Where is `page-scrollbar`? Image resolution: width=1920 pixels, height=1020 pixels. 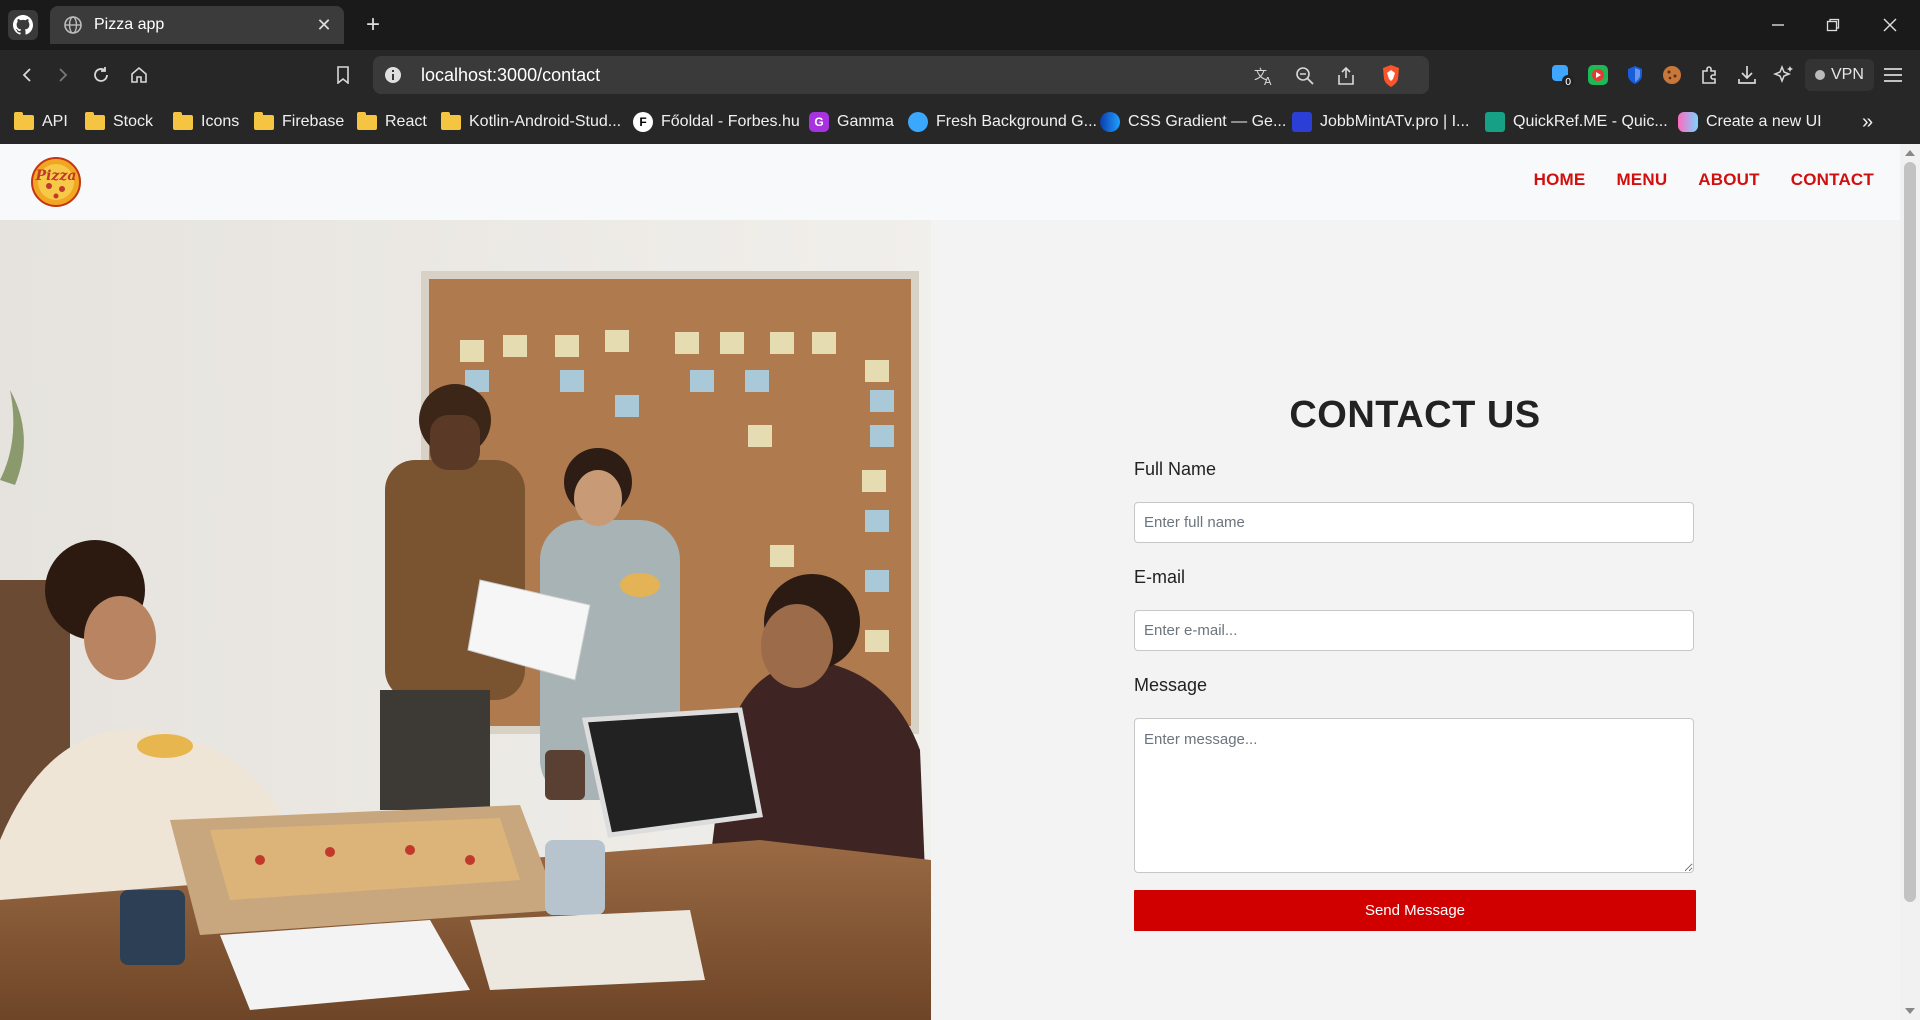
page-scrollbar is located at coordinates (1910, 582).